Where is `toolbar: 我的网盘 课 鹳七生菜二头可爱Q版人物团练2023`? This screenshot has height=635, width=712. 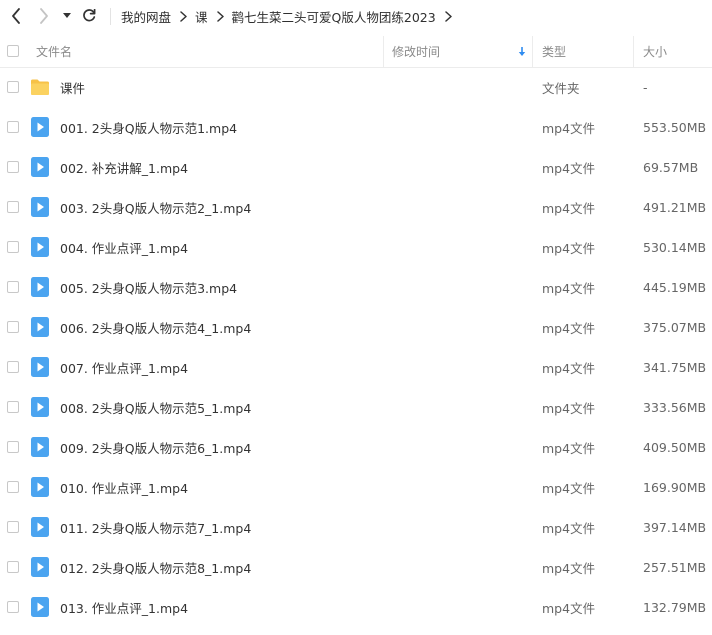 toolbar: 我的网盘 课 鹳七生菜二头可爱Q版人物团练2023 is located at coordinates (356, 17).